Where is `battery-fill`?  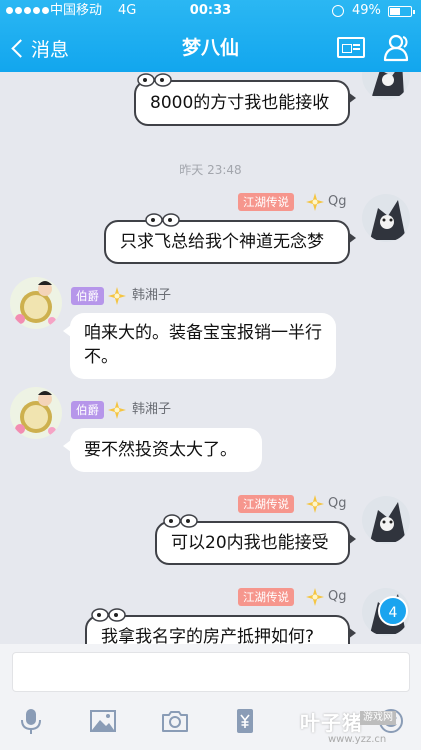
battery-fill is located at coordinates (395, 11).